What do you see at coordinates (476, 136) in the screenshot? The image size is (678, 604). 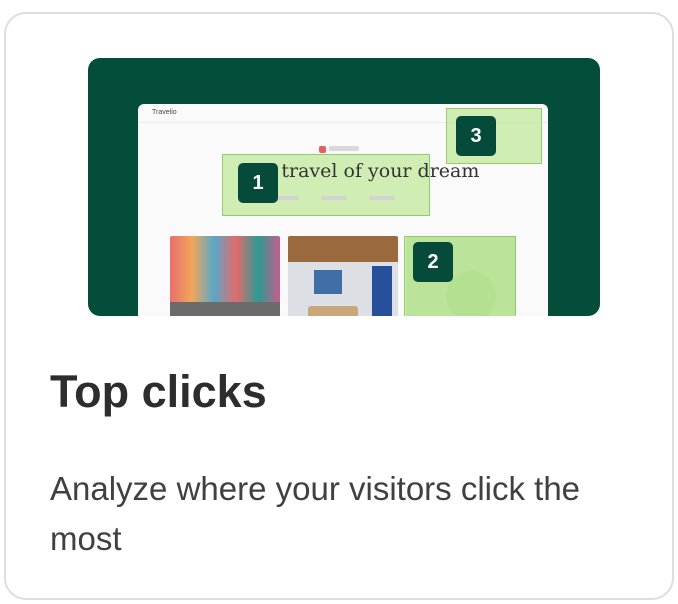 I see `hotspot-badge-3: 3` at bounding box center [476, 136].